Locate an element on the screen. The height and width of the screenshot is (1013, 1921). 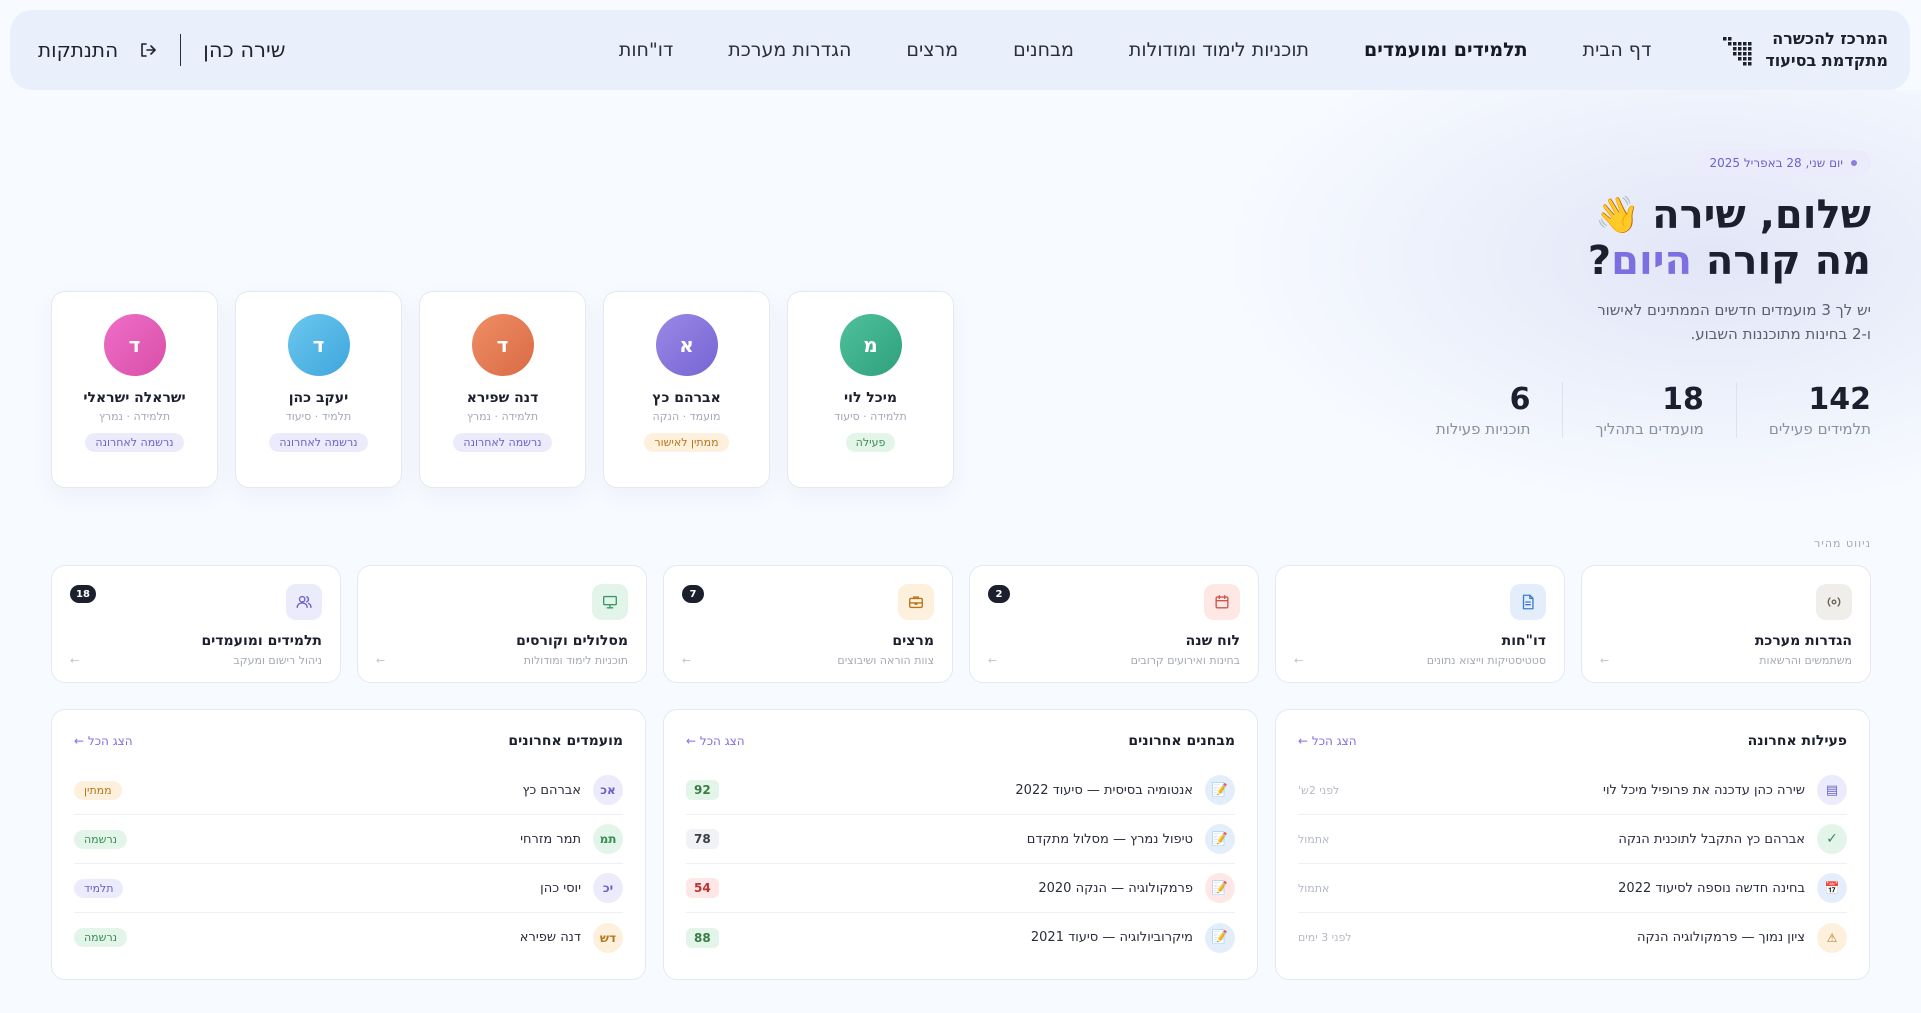
list-item: 📝 מיקרוביולוגיה — סיעוד 2021 88 is located at coordinates (960, 937).